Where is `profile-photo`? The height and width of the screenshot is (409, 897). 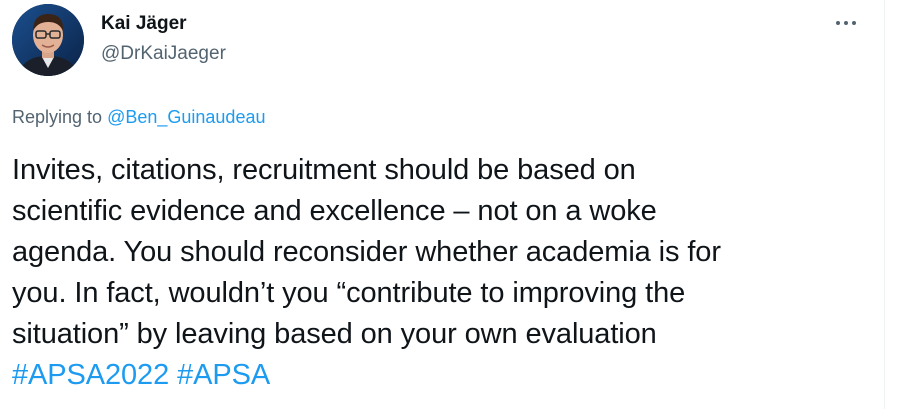
profile-photo is located at coordinates (48, 40).